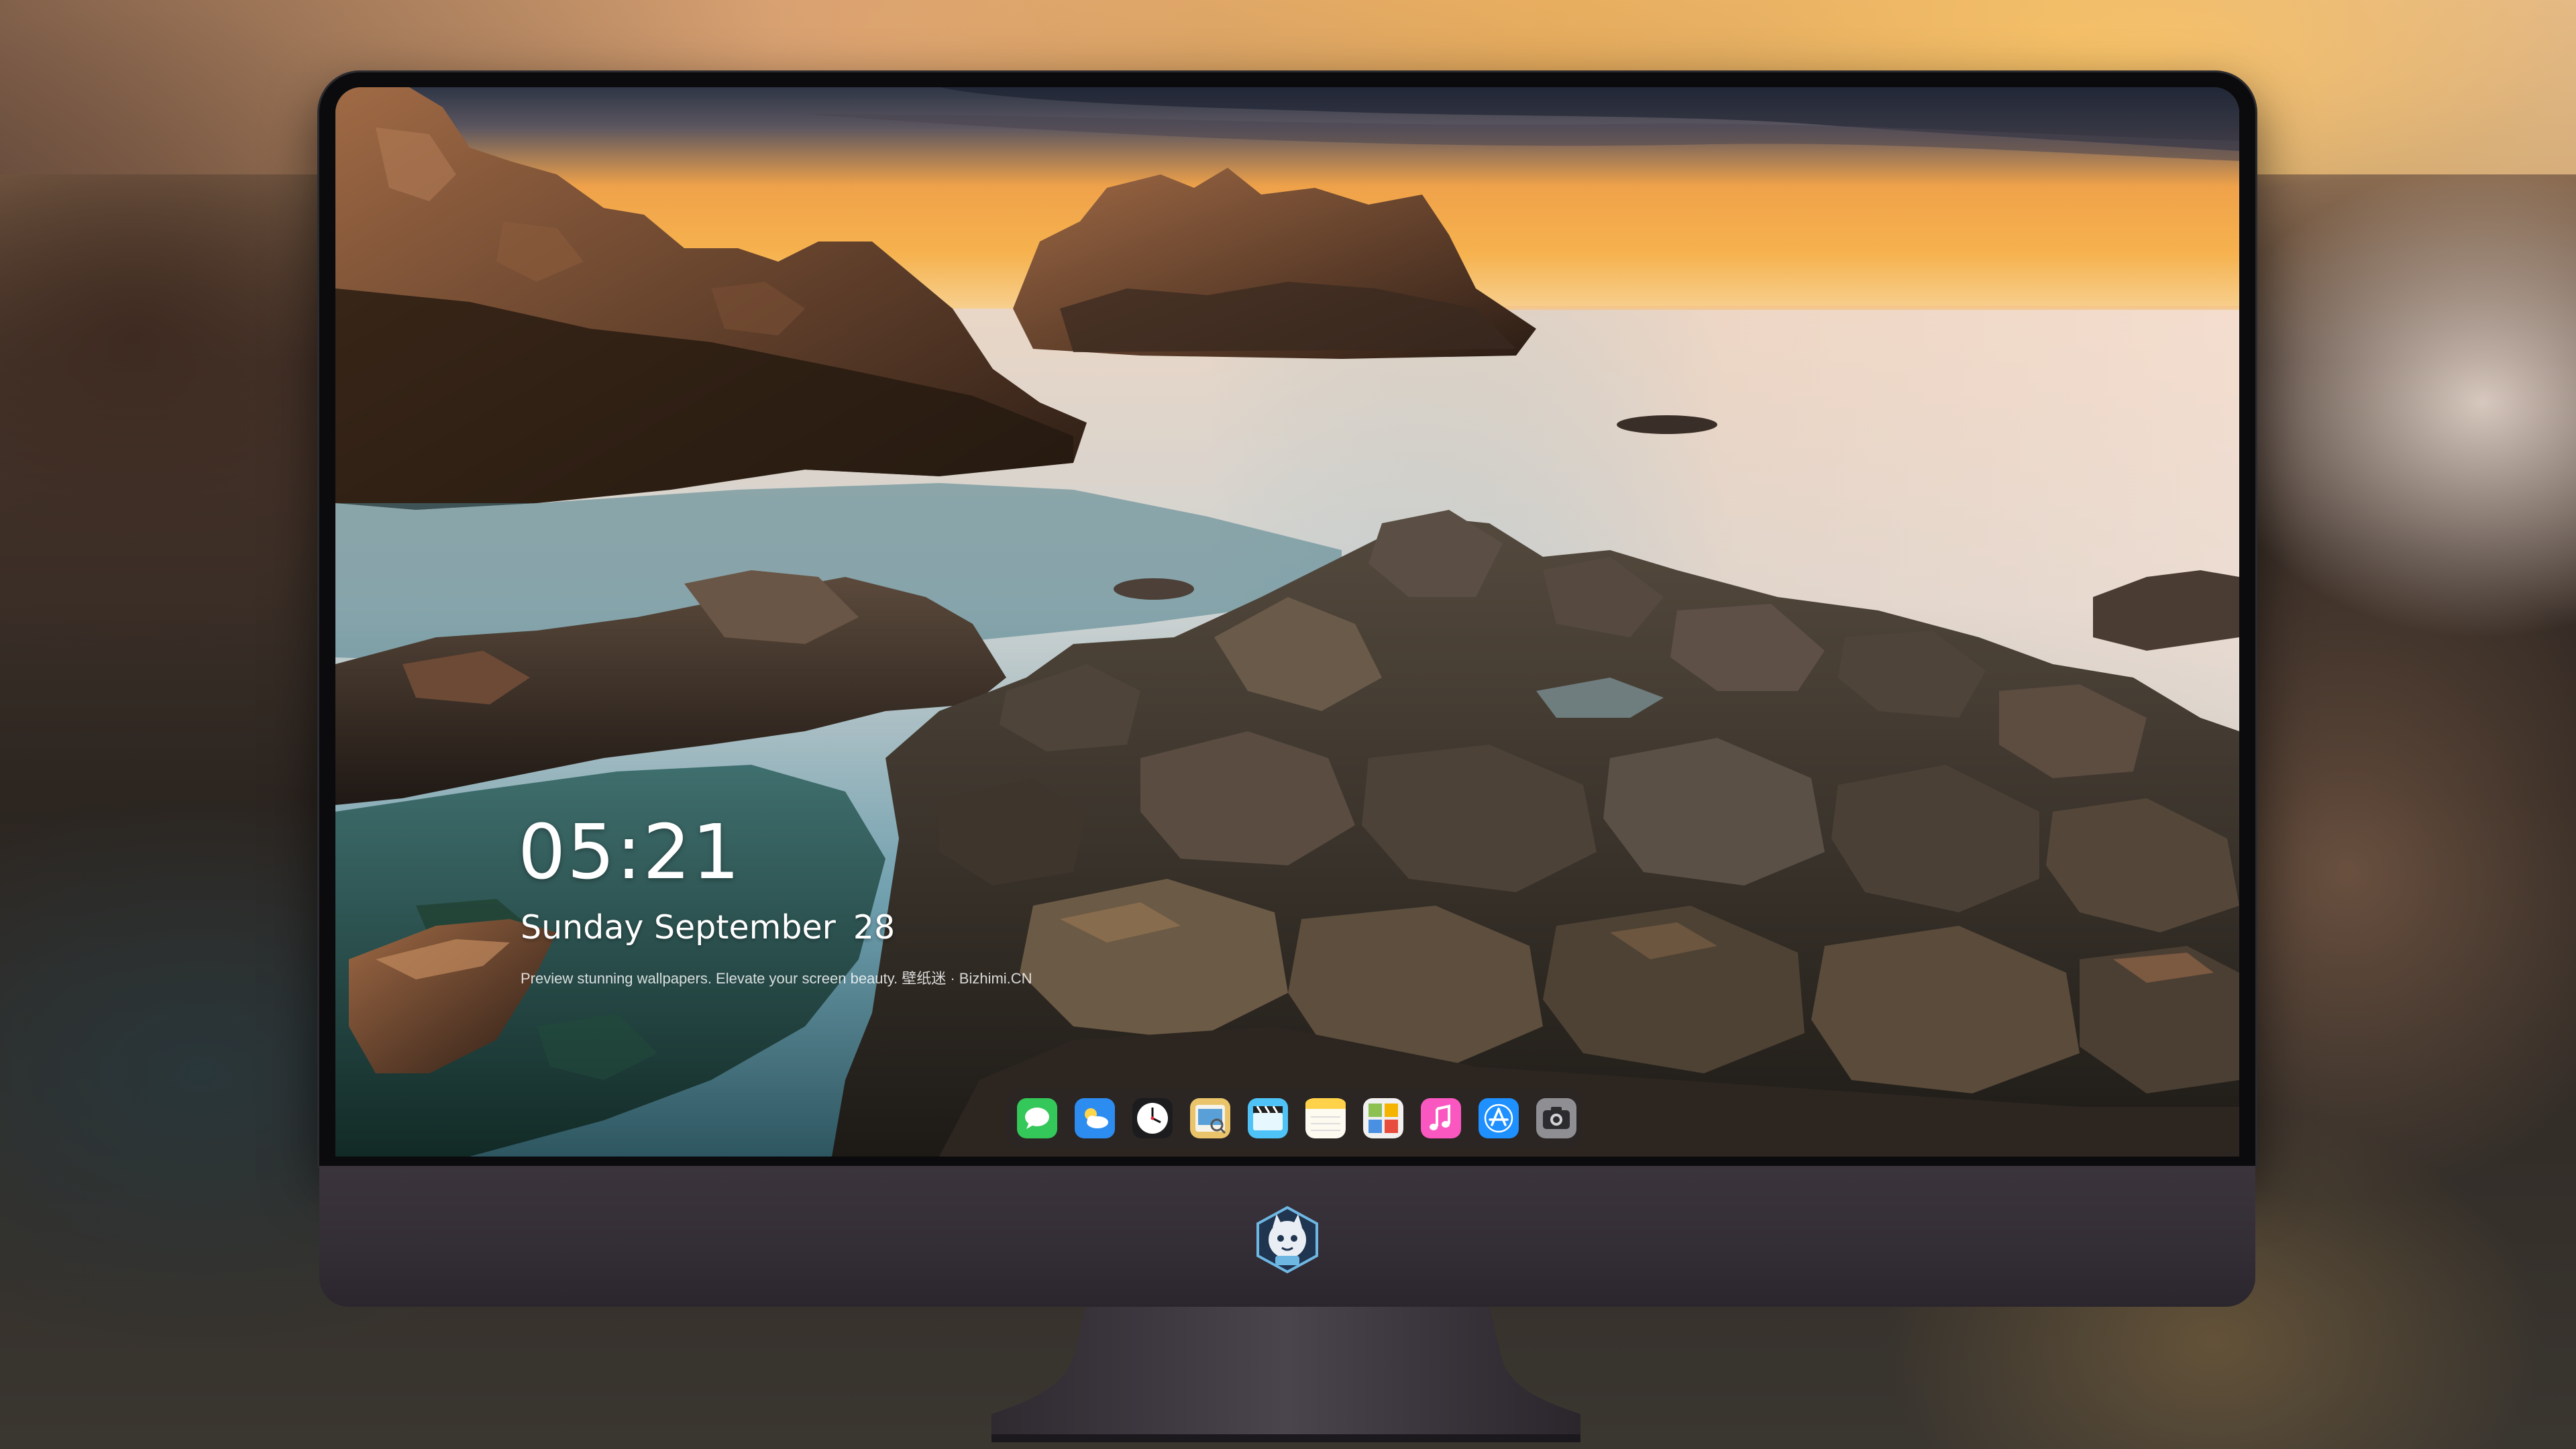  What do you see at coordinates (1285, 1374) in the screenshot?
I see `monitor-stand` at bounding box center [1285, 1374].